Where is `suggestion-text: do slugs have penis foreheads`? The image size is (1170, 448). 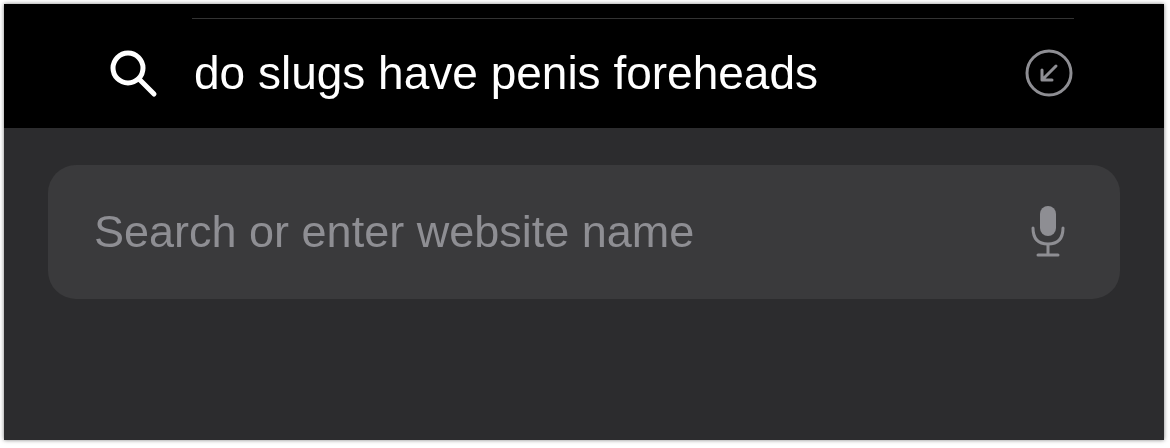
suggestion-text: do slugs have penis foreheads is located at coordinates (506, 73).